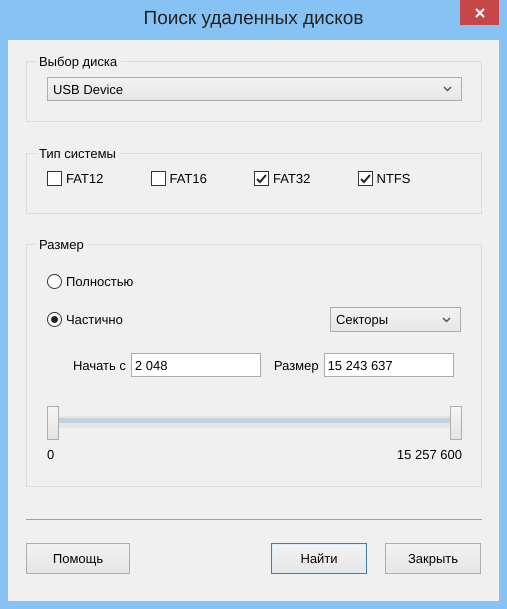 The height and width of the screenshot is (609, 507). I want to click on unit-dropdown: Секторы, so click(395, 319).